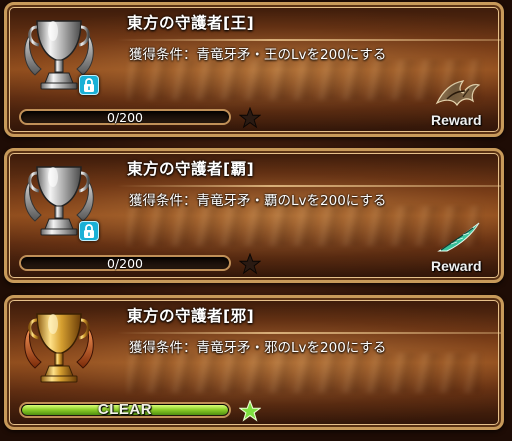 This screenshot has height=441, width=512. Describe the element at coordinates (191, 23) in the screenshot. I see `achievement-title: 東方の守護者[王]` at that location.